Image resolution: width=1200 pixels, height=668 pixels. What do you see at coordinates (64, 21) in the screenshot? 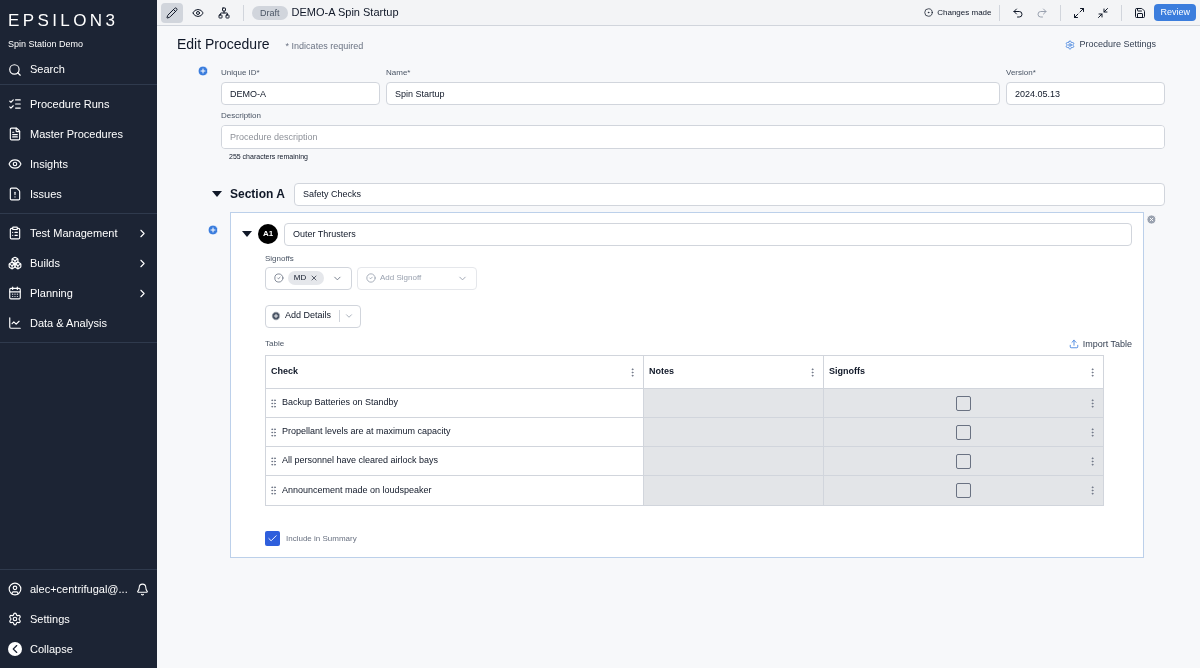
I see `logo: EPSILON3` at bounding box center [64, 21].